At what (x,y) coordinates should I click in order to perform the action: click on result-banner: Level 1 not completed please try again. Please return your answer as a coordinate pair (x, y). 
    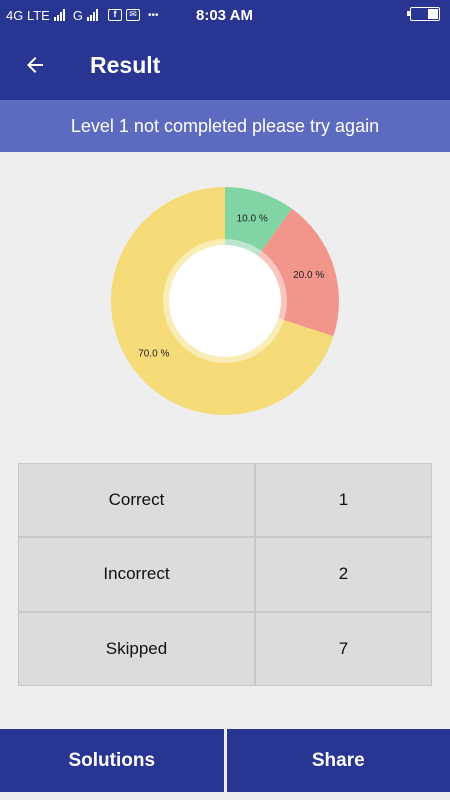
    Looking at the image, I should click on (225, 126).